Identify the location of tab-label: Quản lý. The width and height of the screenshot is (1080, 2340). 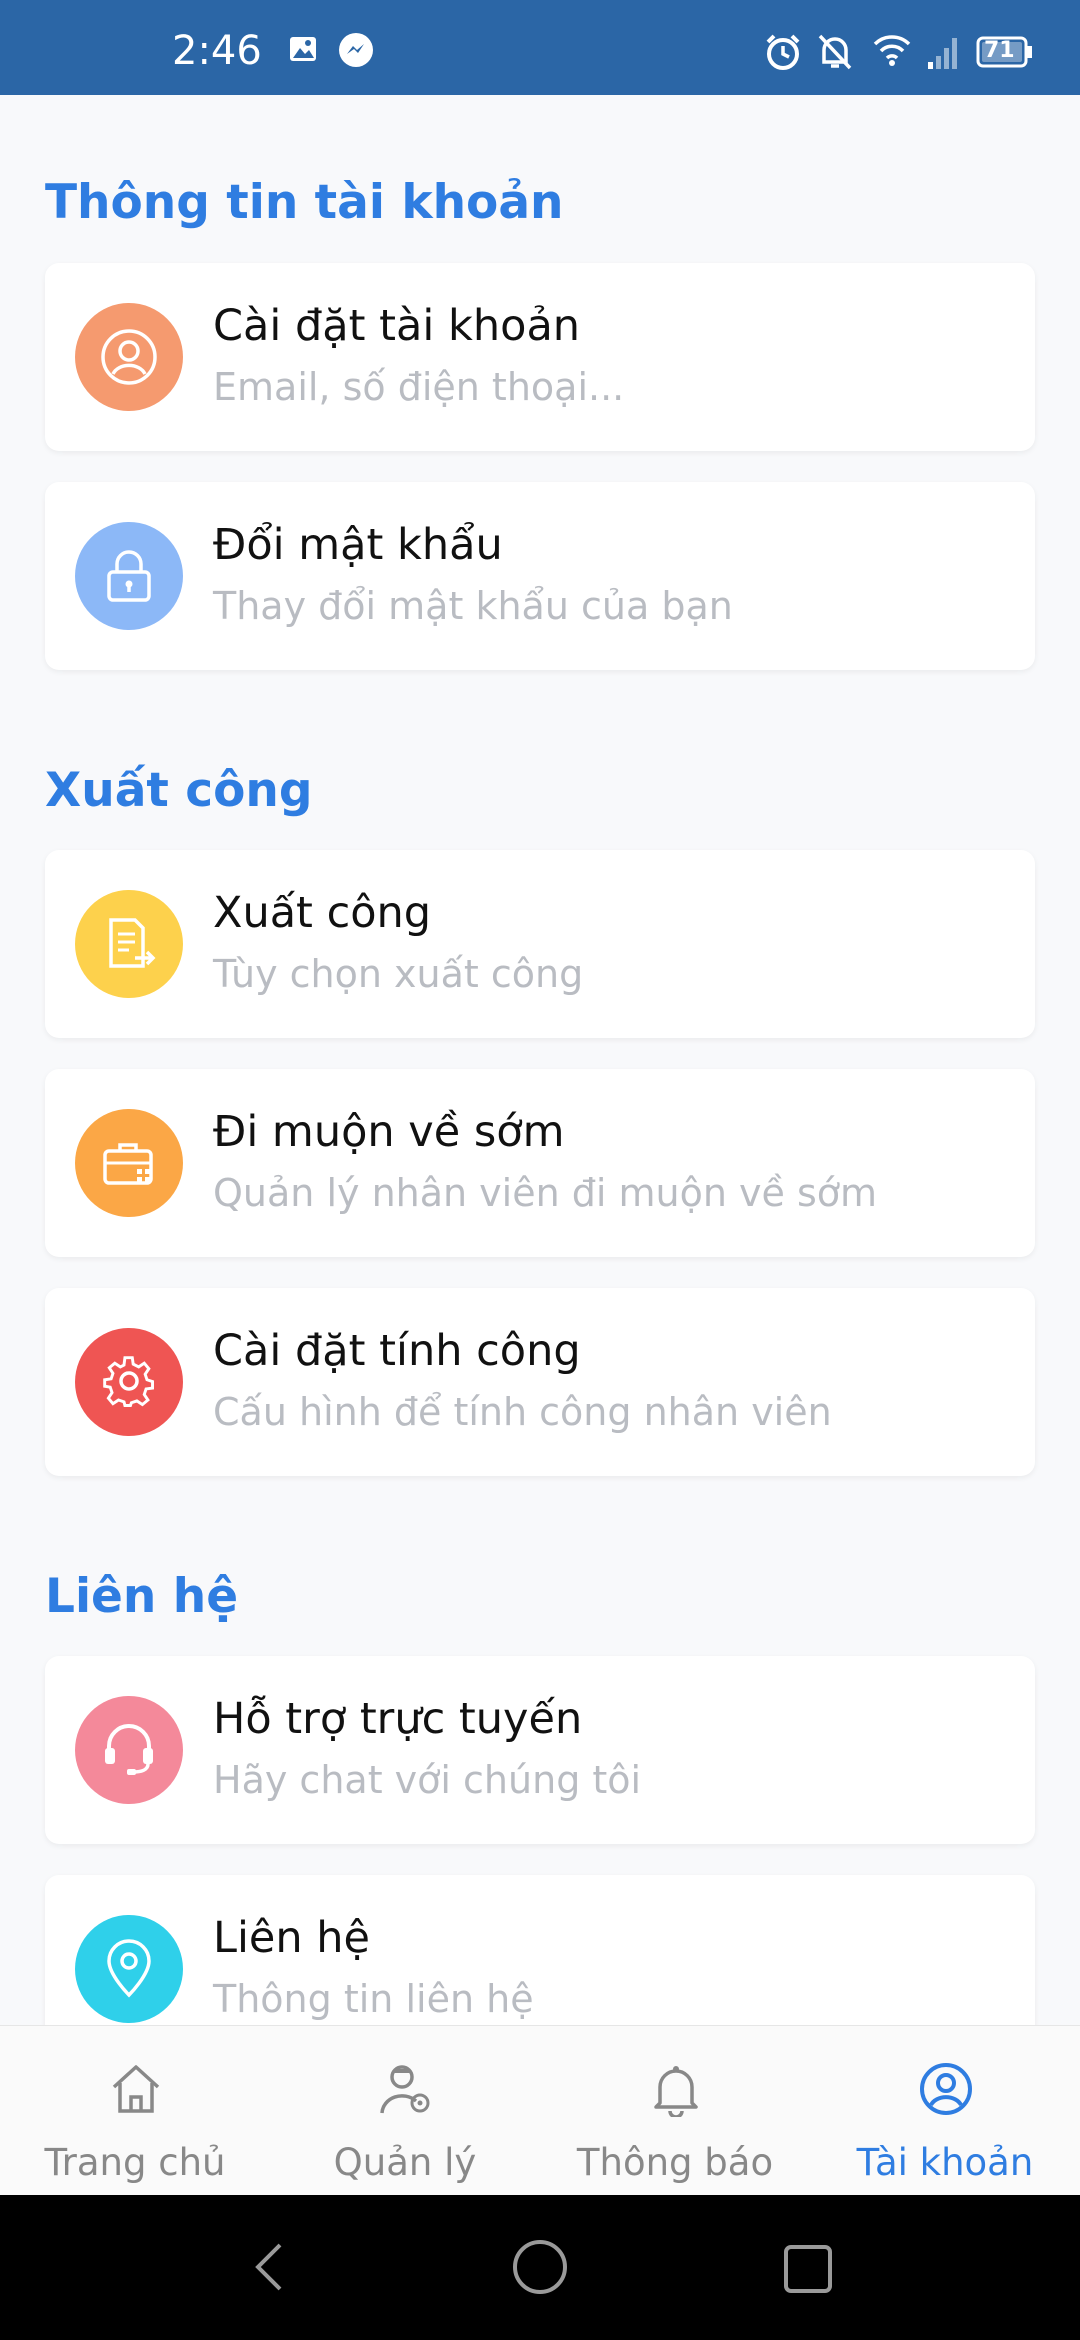
(405, 2162).